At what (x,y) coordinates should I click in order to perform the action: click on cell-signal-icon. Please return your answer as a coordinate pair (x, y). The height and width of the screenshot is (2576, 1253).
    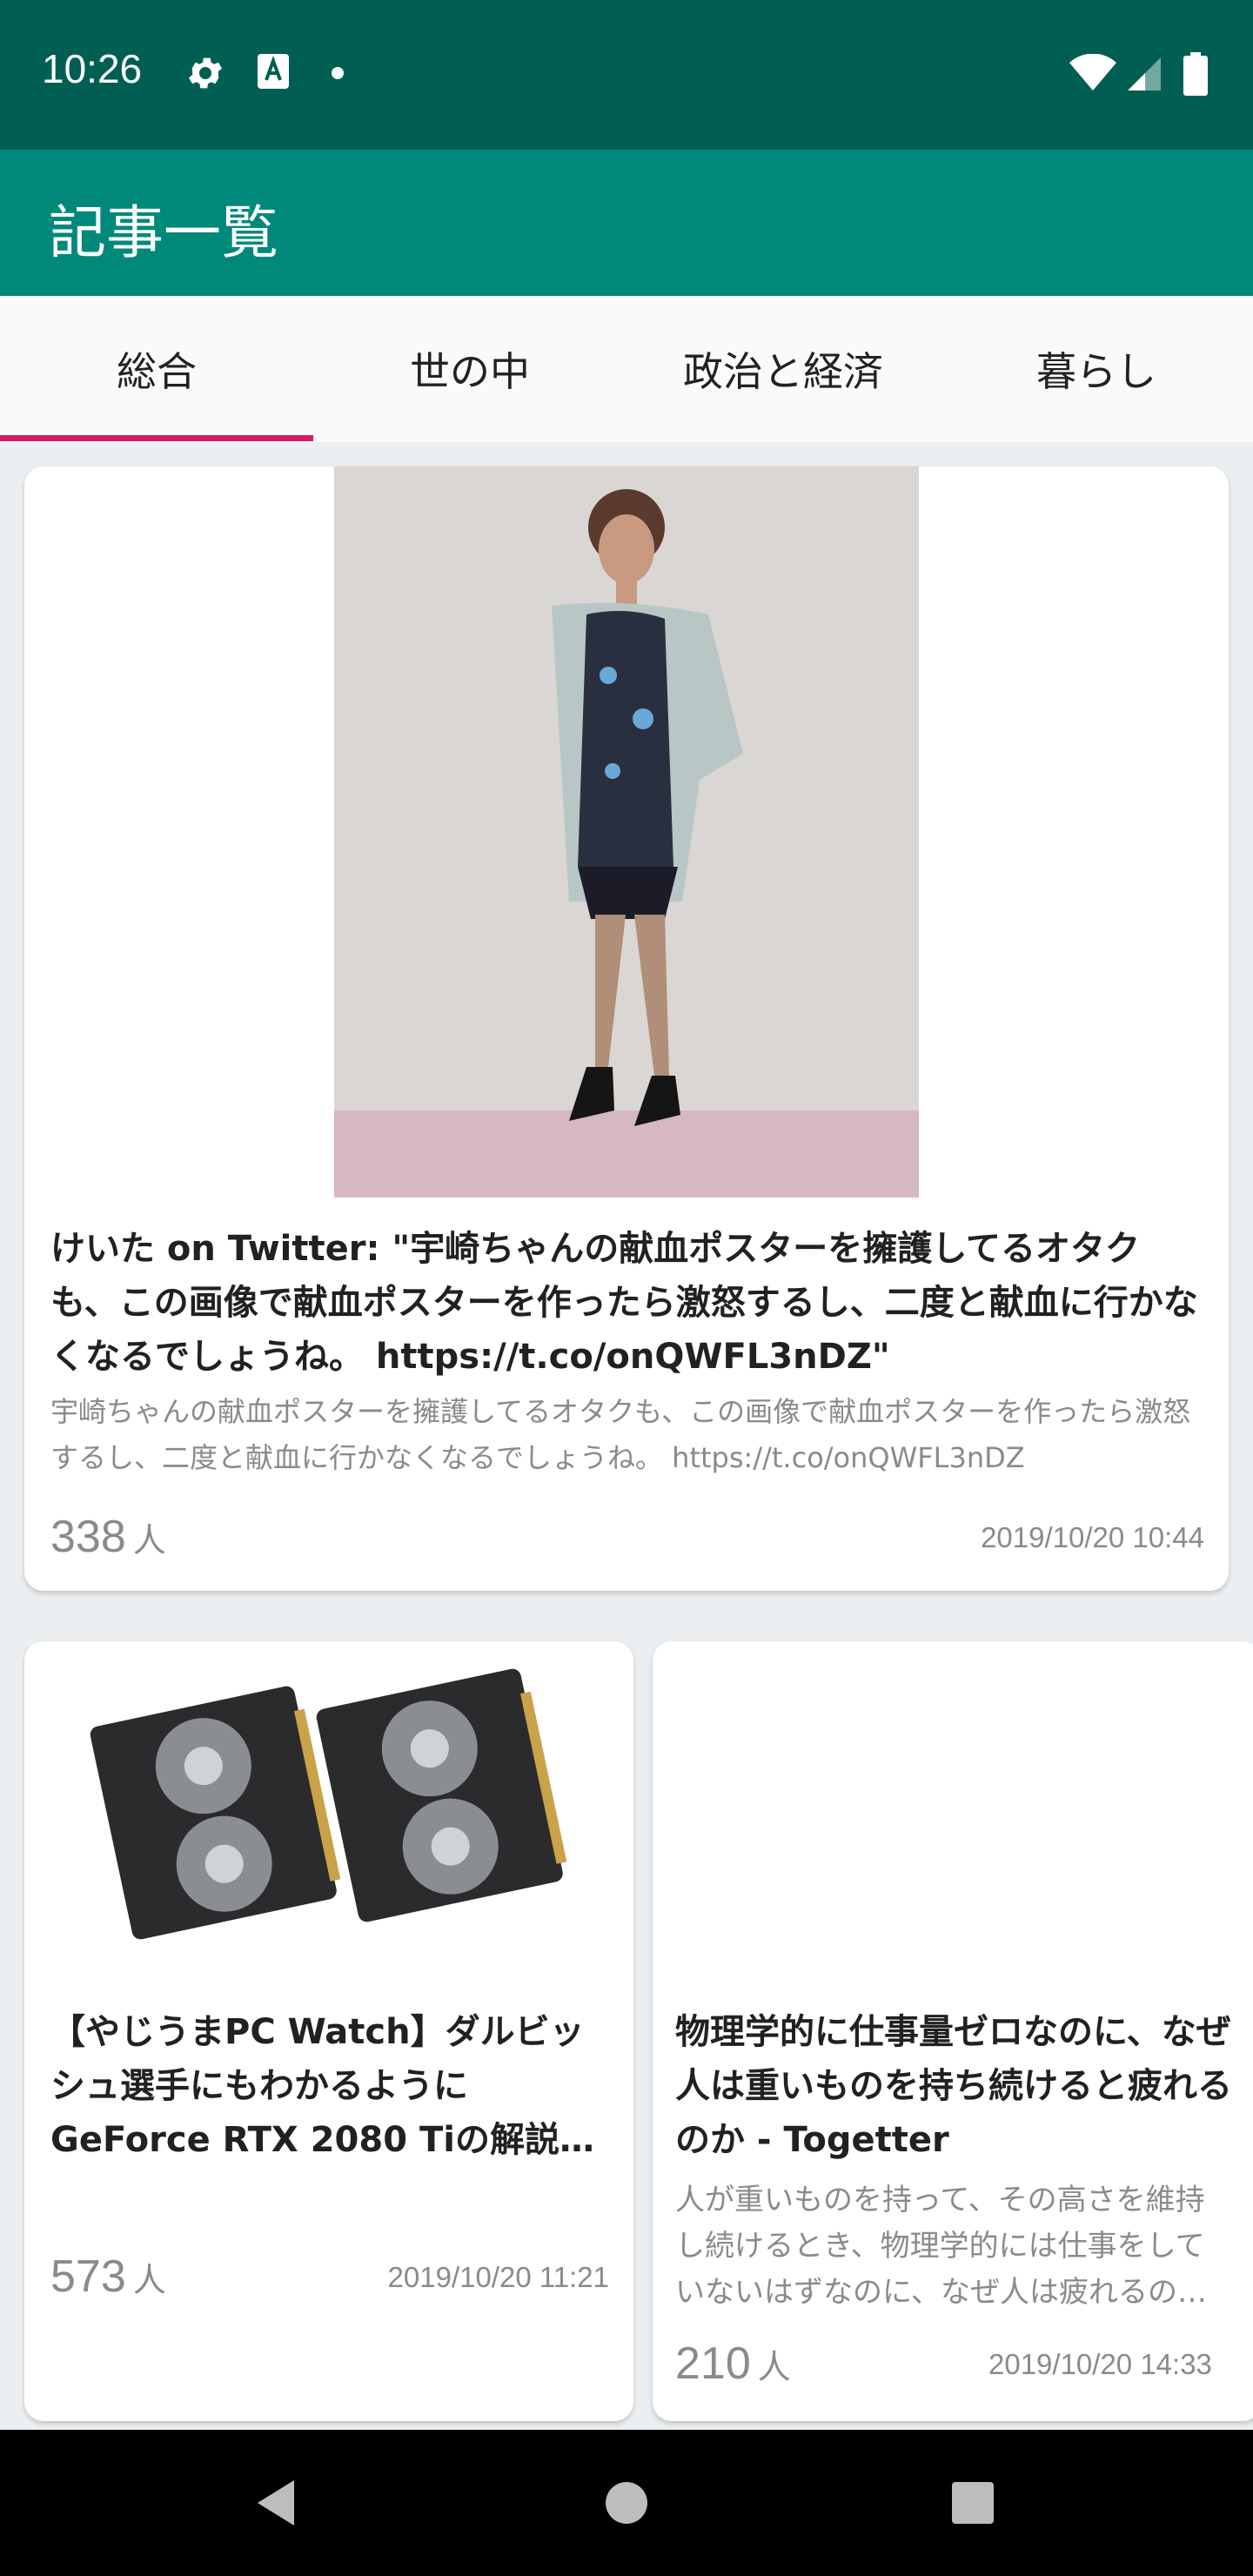
    Looking at the image, I should click on (1144, 74).